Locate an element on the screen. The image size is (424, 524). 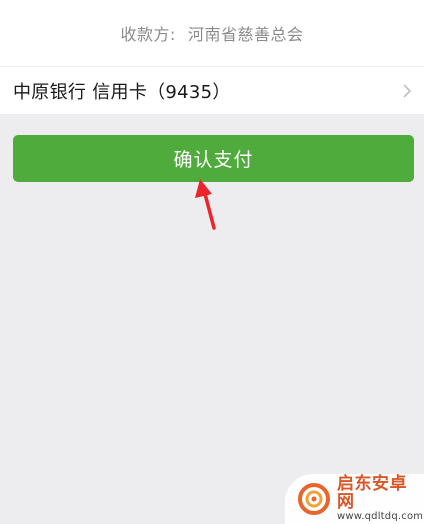
payee-prefix: 收款方: is located at coordinates (148, 34).